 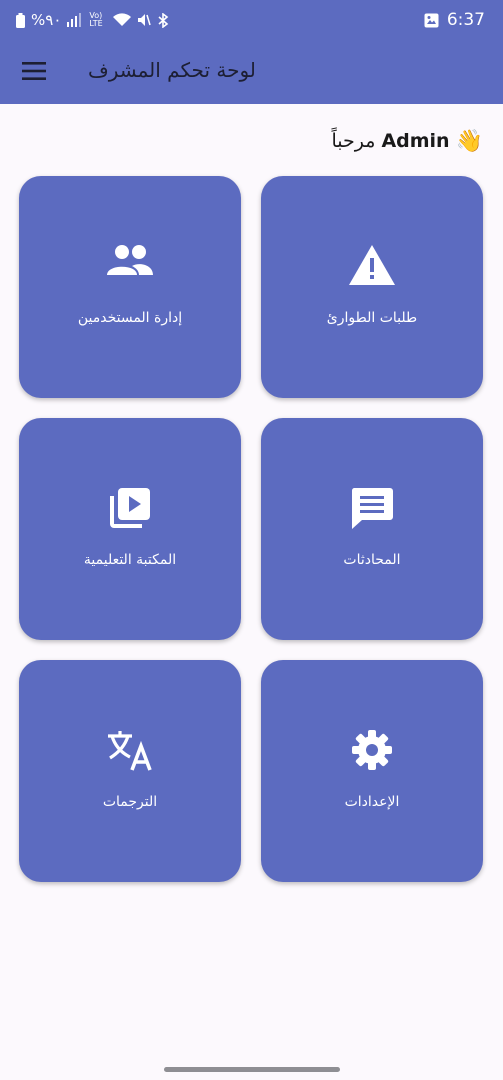 I want to click on warning-icon, so click(x=372, y=267).